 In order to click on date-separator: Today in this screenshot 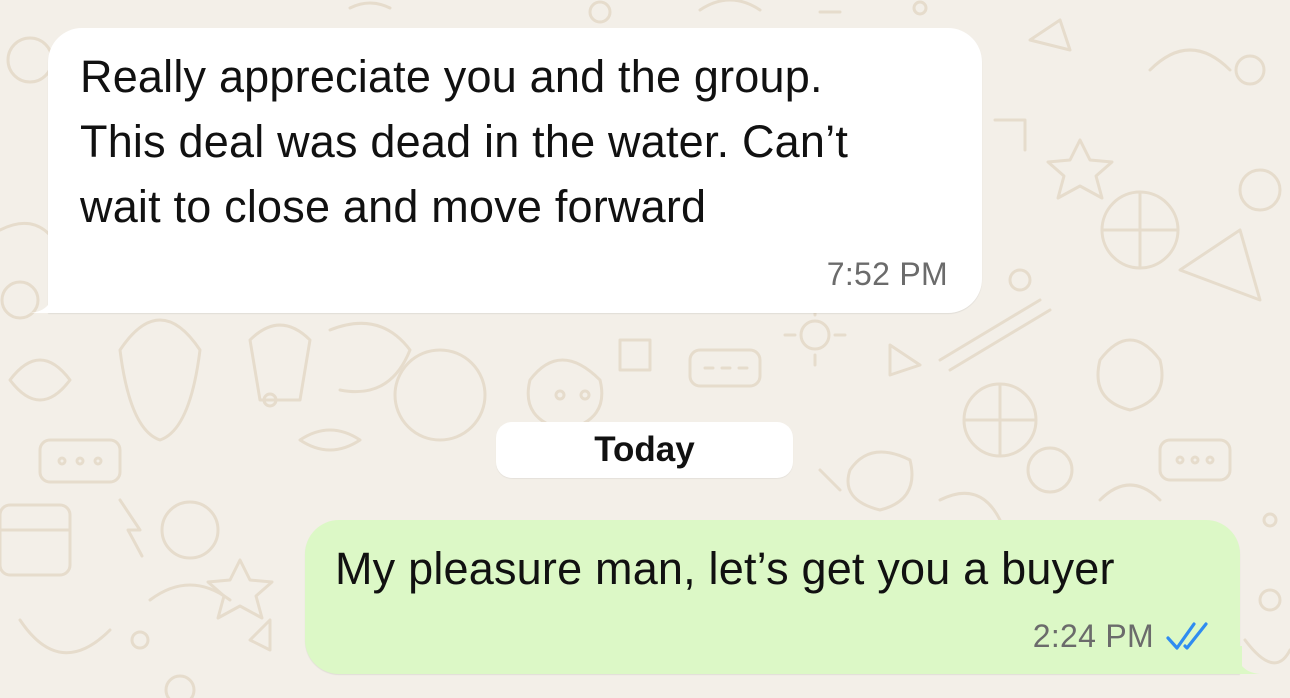, I will do `click(644, 450)`.